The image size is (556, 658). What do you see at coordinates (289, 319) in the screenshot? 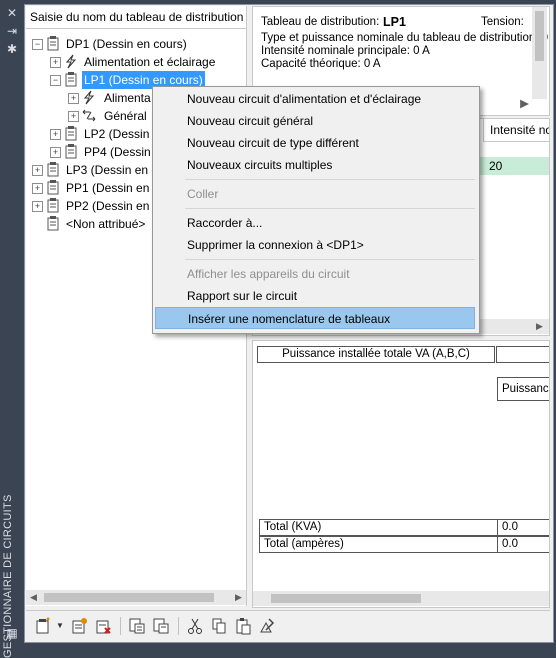
I see `menu-item-label: Insérer une nomenclature de tableaux` at bounding box center [289, 319].